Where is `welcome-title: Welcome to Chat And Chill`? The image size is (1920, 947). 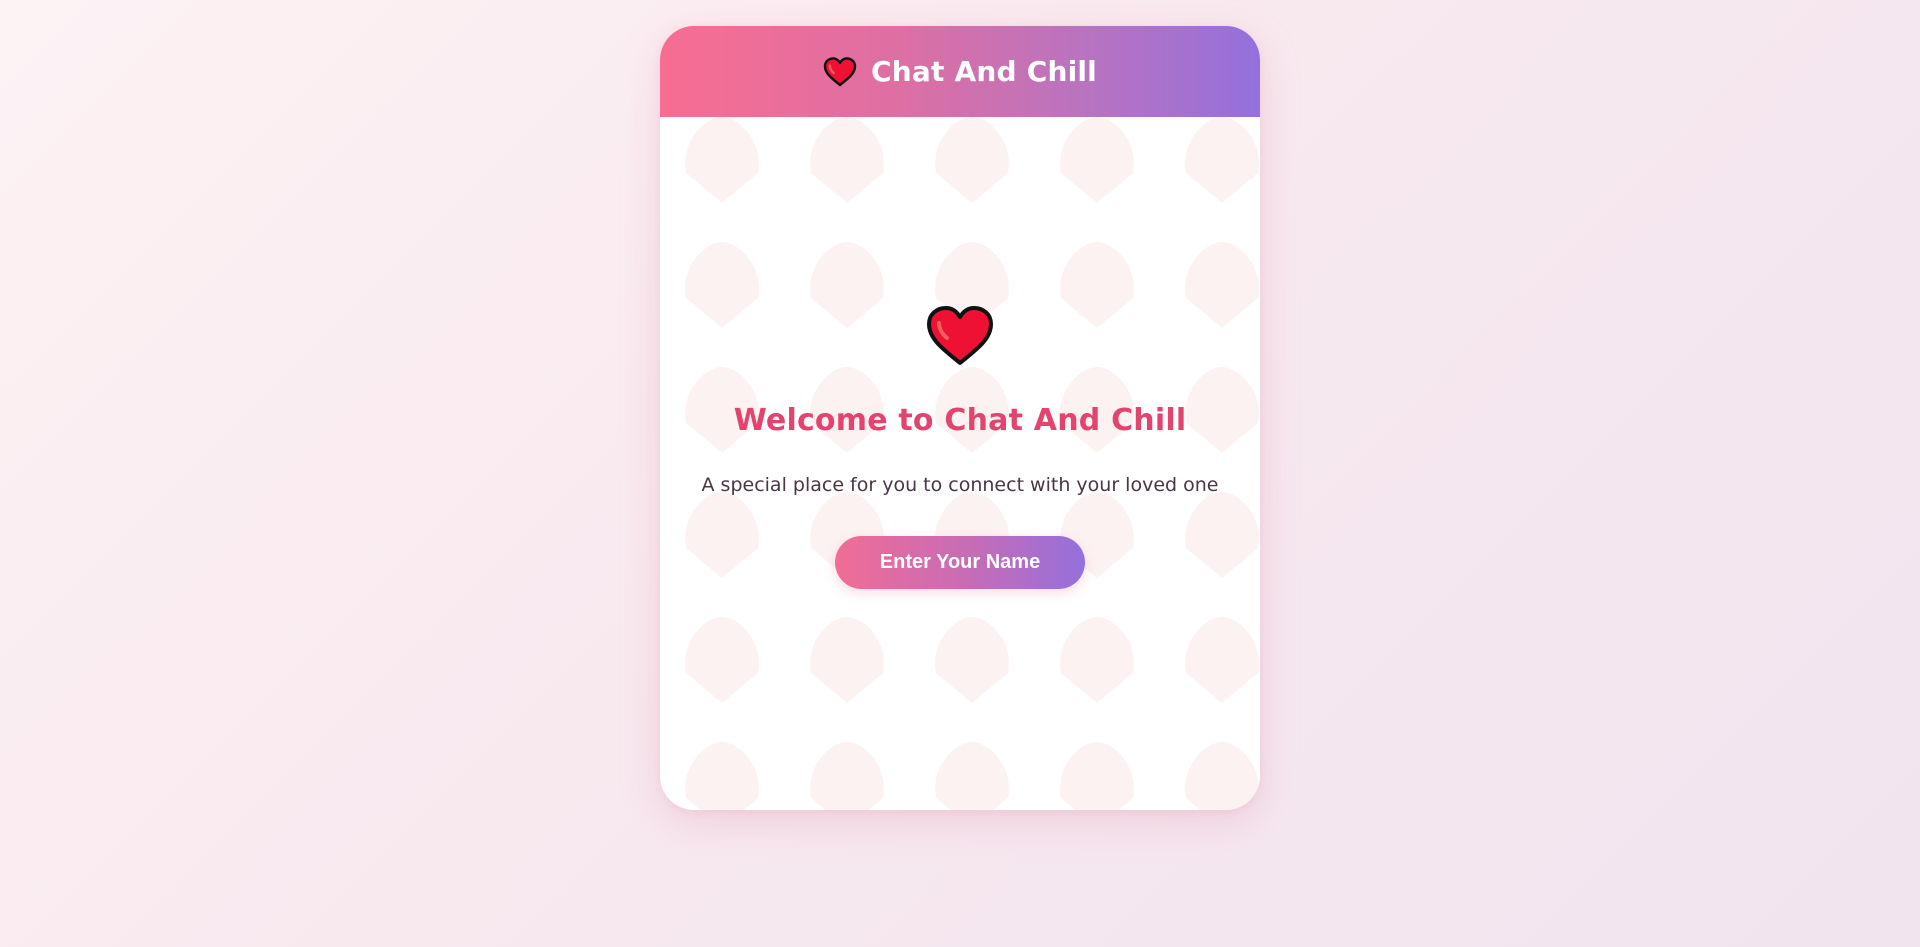
welcome-title: Welcome to Chat And Chill is located at coordinates (960, 420).